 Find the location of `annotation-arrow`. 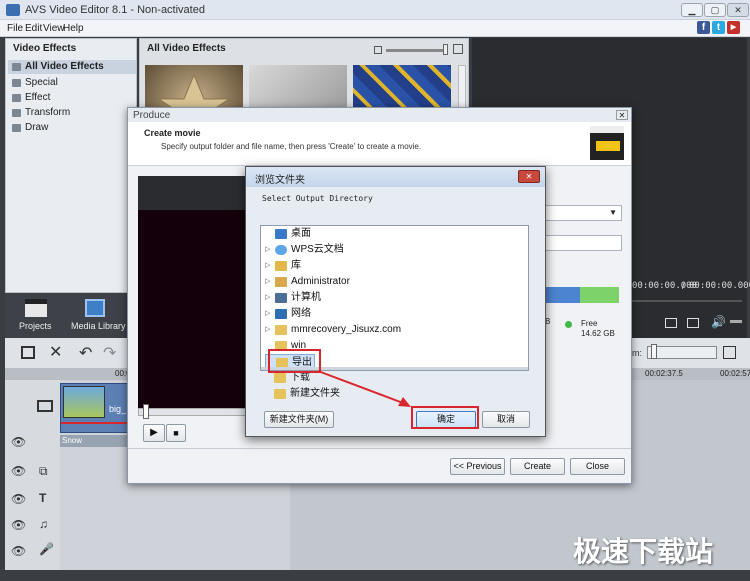

annotation-arrow is located at coordinates (364, 388).